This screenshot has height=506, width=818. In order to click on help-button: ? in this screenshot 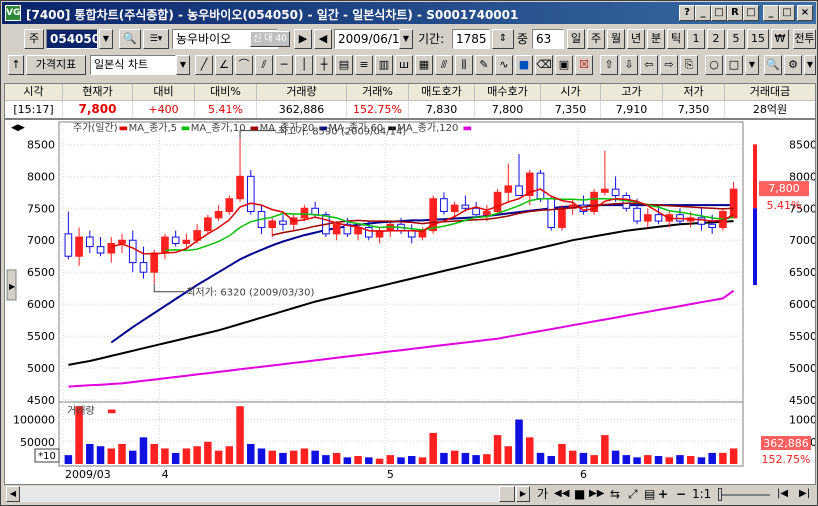, I will do `click(687, 13)`.